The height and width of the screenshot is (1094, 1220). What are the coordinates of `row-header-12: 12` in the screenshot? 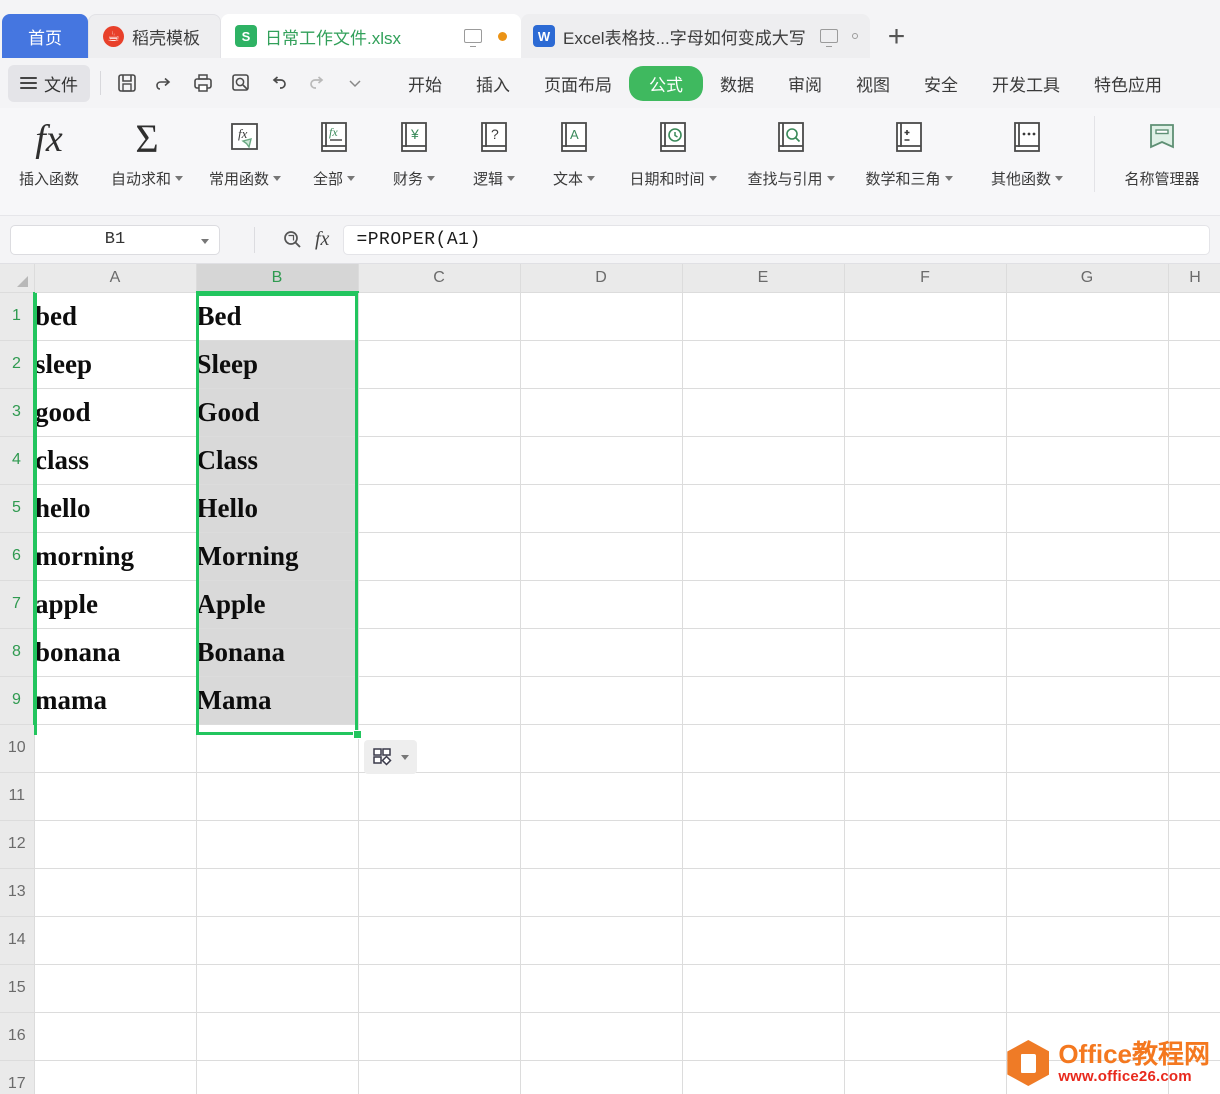 It's located at (17, 844).